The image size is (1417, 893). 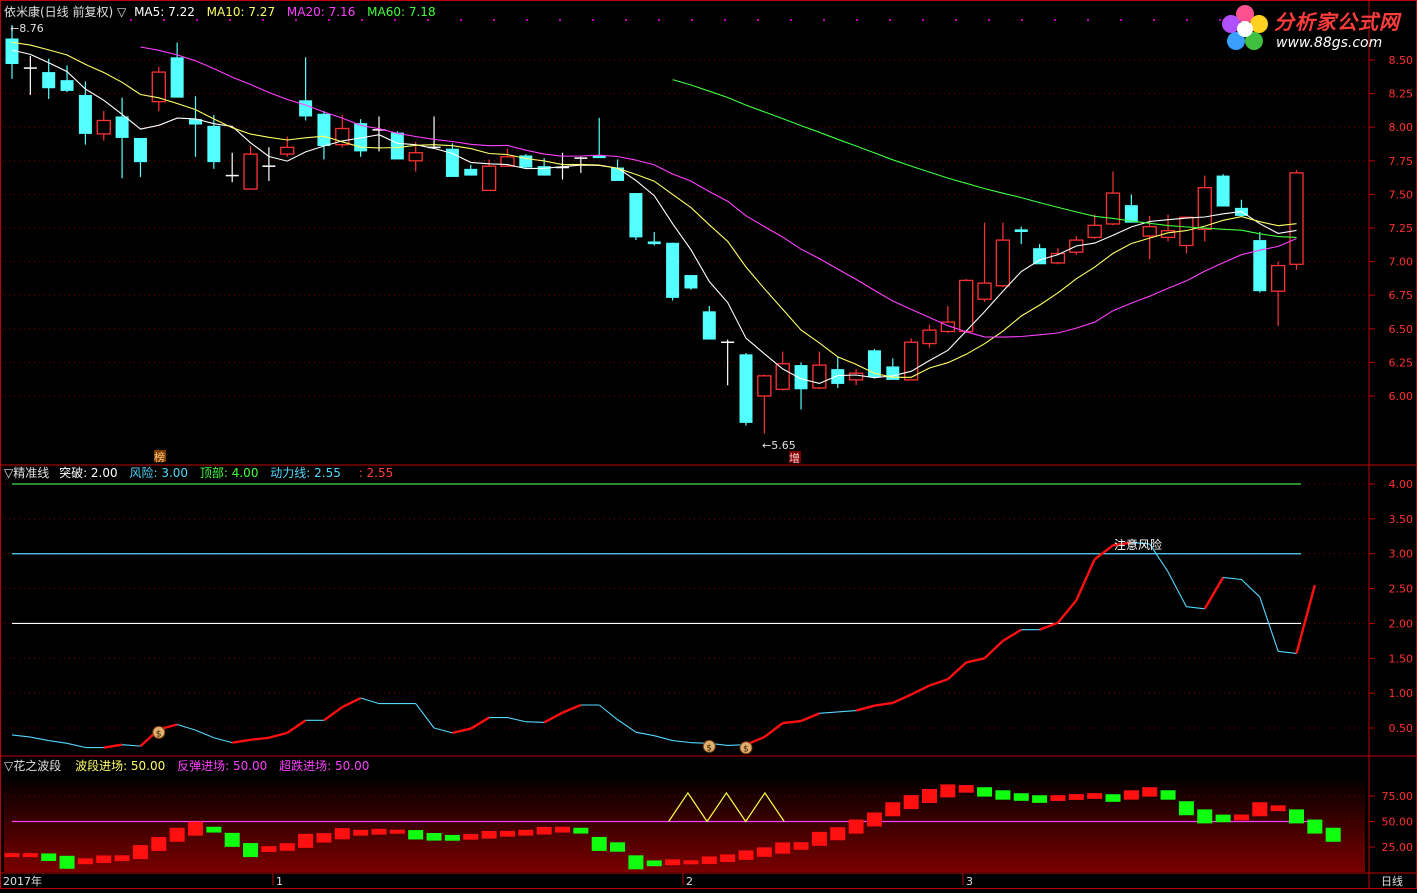 What do you see at coordinates (88, 472) in the screenshot?
I see `tupo-legend: 突破: 2.00` at bounding box center [88, 472].